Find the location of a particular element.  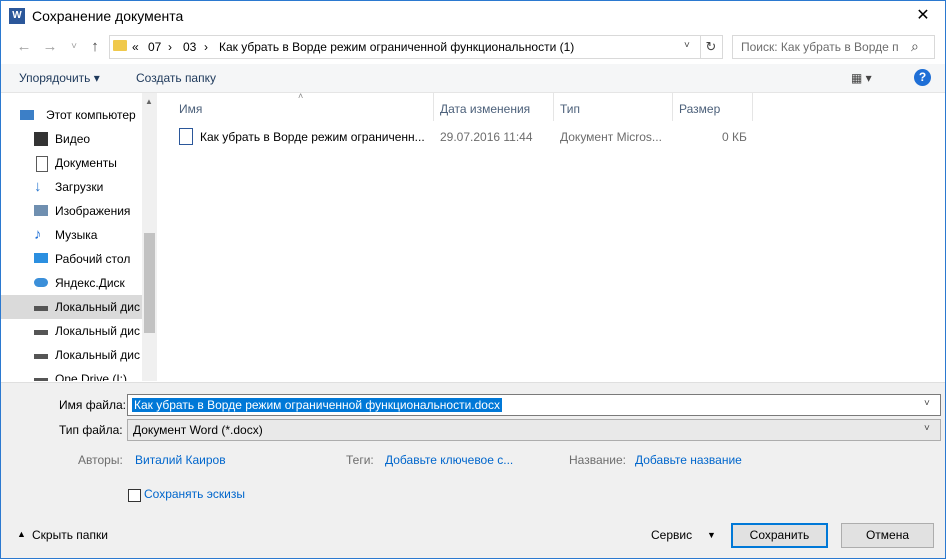

up-arrow-icon: ↑ is located at coordinates (95, 47).